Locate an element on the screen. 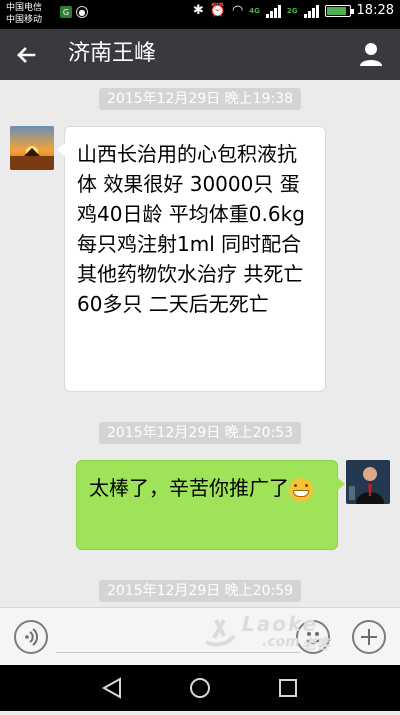  contact-avatar is located at coordinates (32, 148).